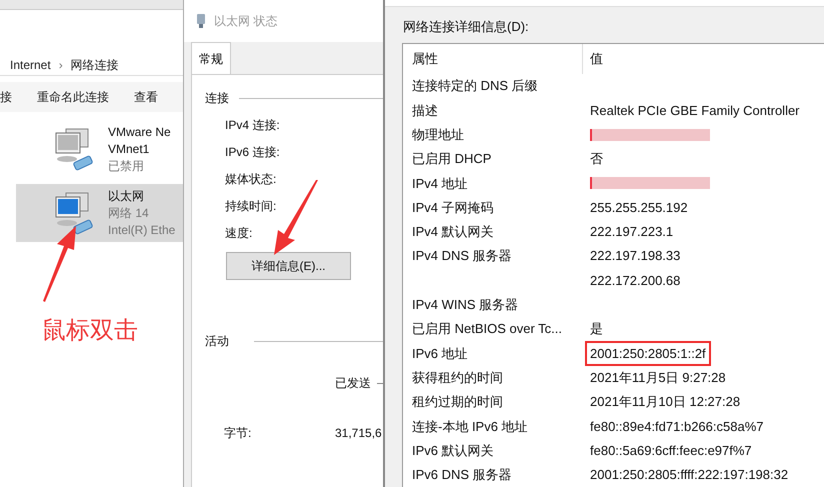  What do you see at coordinates (453, 232) in the screenshot?
I see `property-name: IPv4 默认网关` at bounding box center [453, 232].